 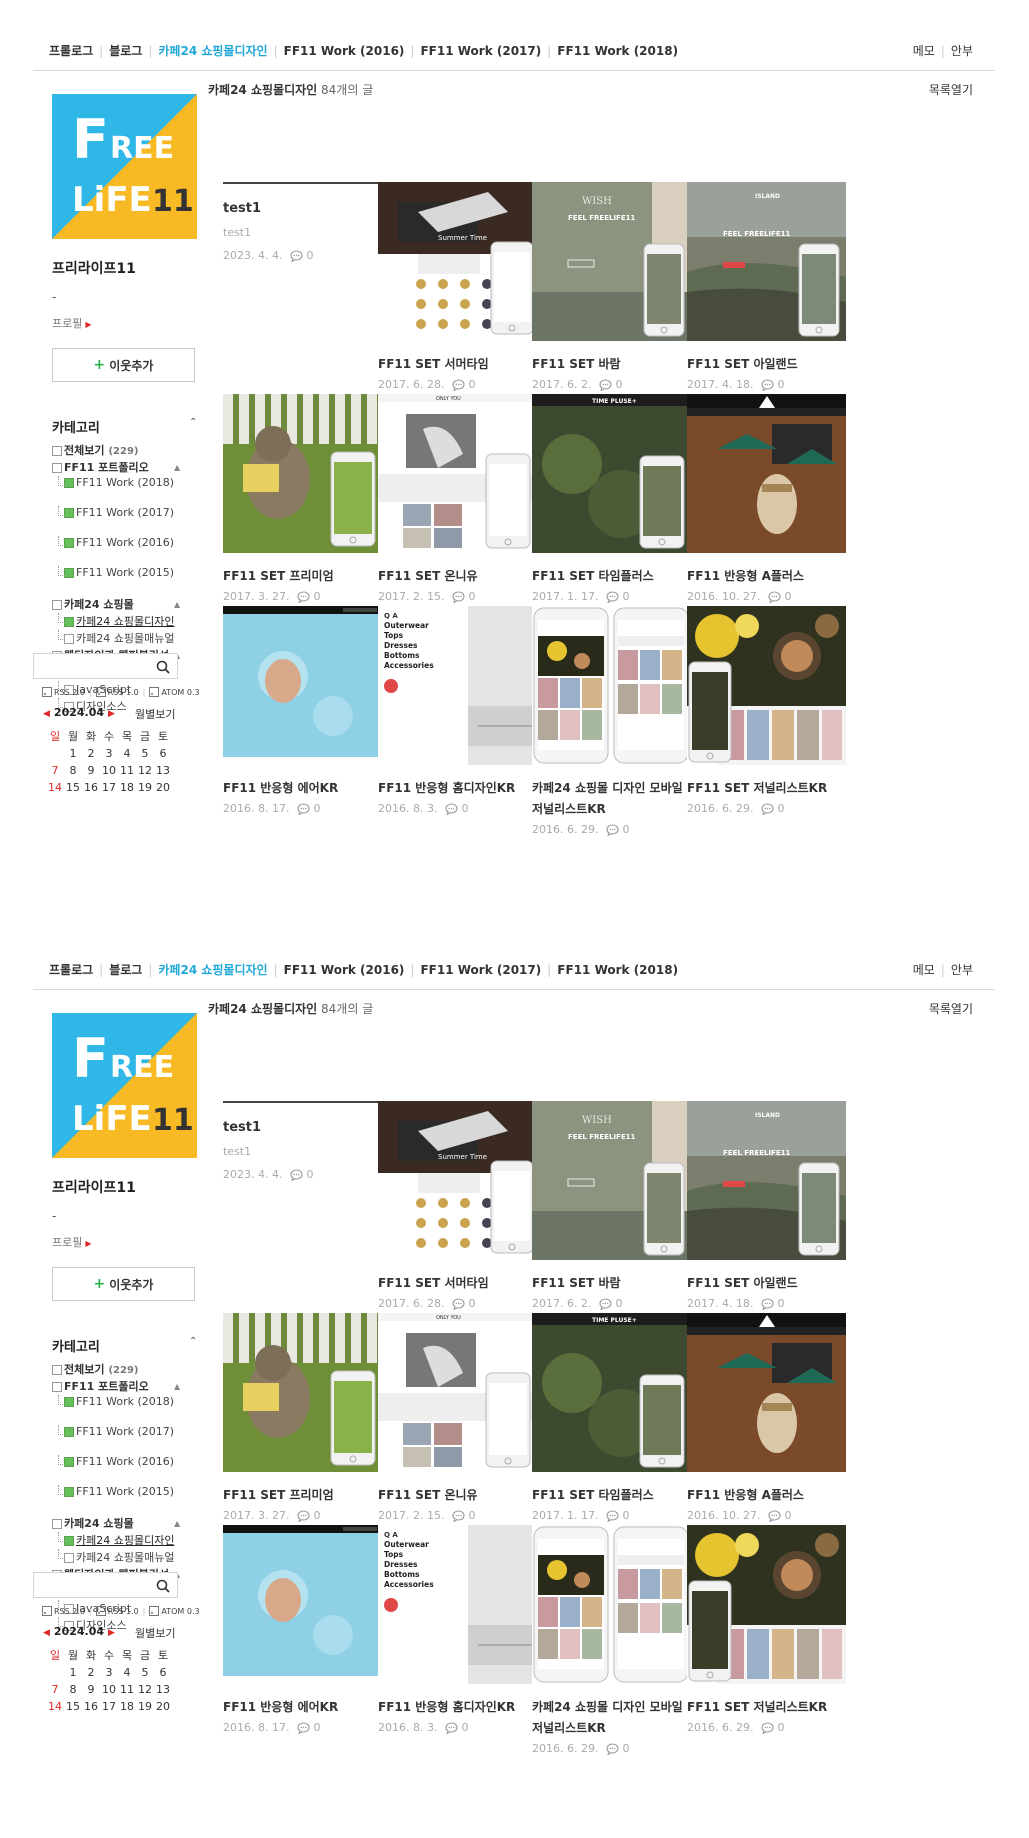 What do you see at coordinates (180, 1611) in the screenshot?
I see `rss-link: ATOM 0.3` at bounding box center [180, 1611].